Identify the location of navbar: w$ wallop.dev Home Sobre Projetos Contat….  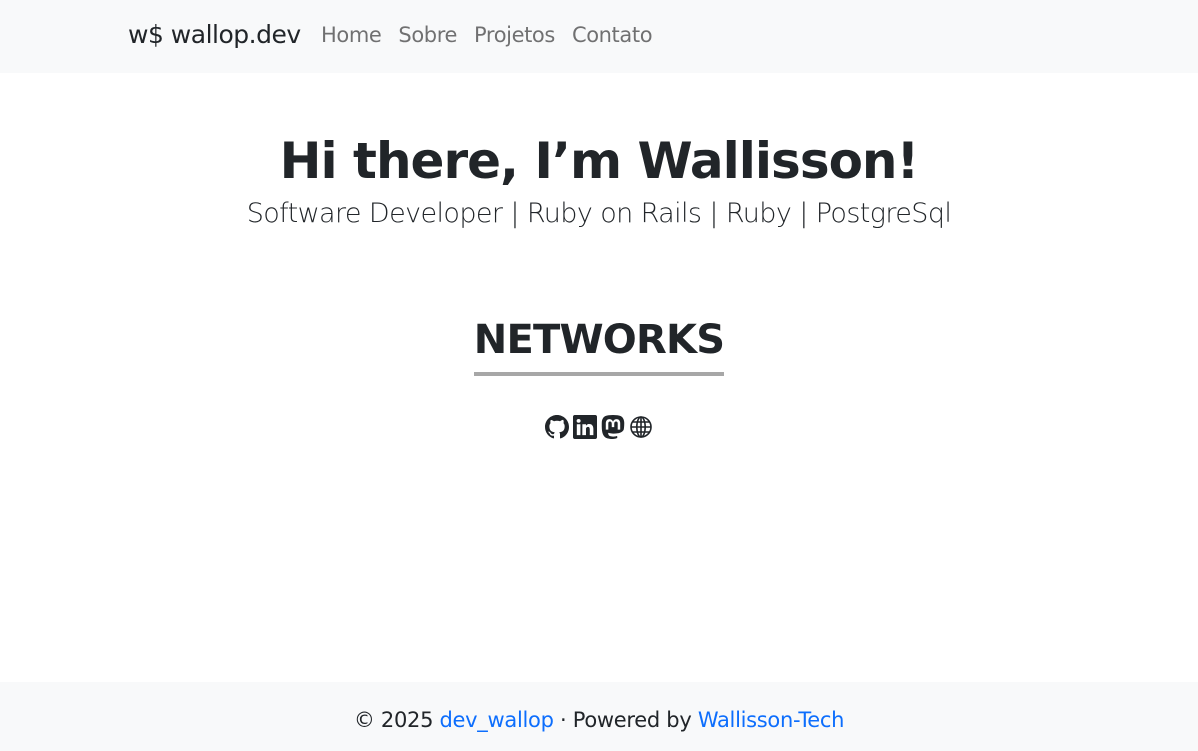
(599, 36).